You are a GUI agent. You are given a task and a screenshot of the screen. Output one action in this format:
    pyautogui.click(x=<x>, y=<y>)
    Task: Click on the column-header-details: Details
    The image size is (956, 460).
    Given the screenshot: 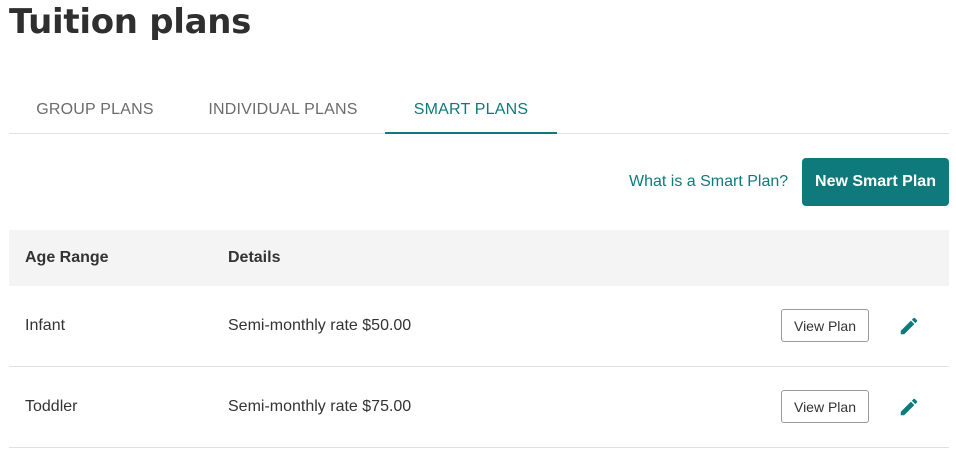 What is the action you would take?
    pyautogui.click(x=254, y=257)
    